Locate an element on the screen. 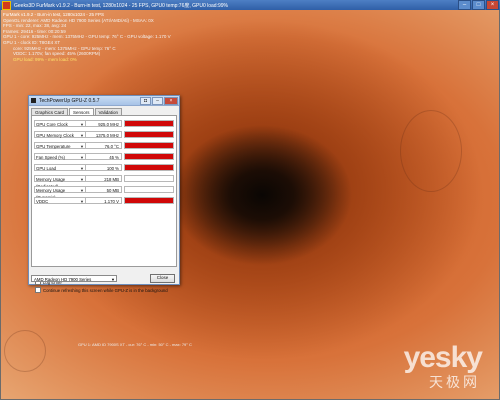 This screenshot has width=500, height=400. window-controls: – □ × is located at coordinates (479, 5).